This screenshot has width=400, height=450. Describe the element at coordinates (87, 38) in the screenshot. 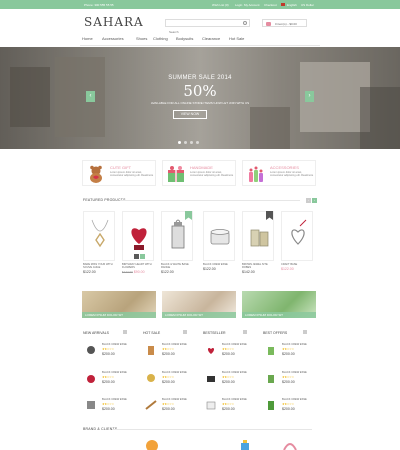

I see `nav-home: Home` at that location.